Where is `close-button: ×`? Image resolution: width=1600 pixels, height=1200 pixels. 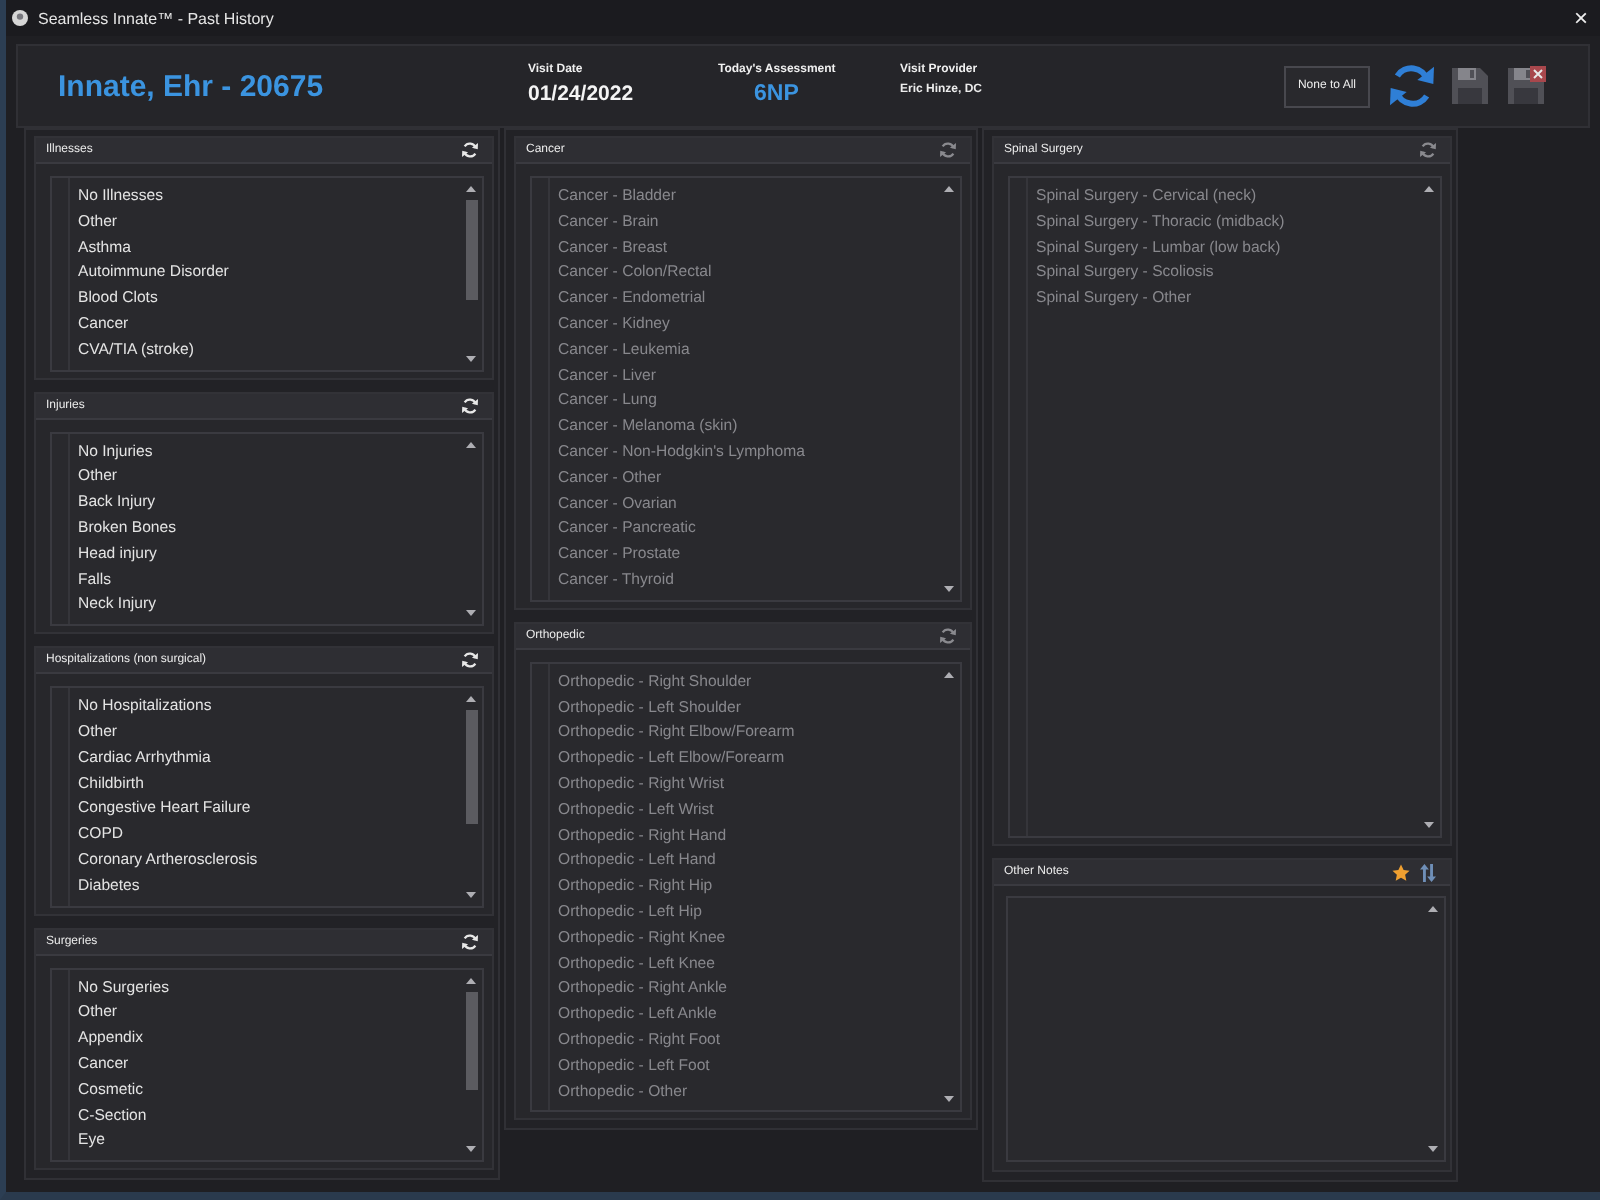 close-button: × is located at coordinates (1580, 18).